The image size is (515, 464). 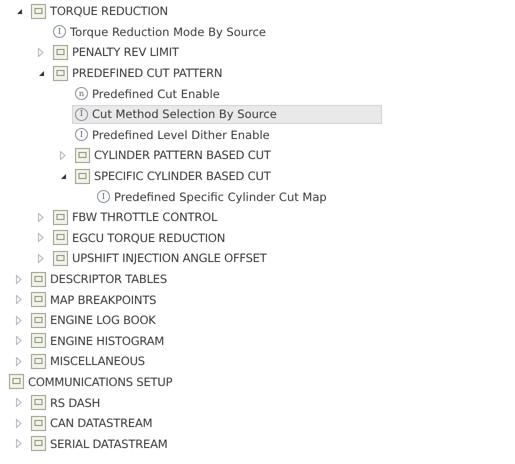 What do you see at coordinates (148, 94) in the screenshot?
I see `tree-item: n Predefined Cut Enable` at bounding box center [148, 94].